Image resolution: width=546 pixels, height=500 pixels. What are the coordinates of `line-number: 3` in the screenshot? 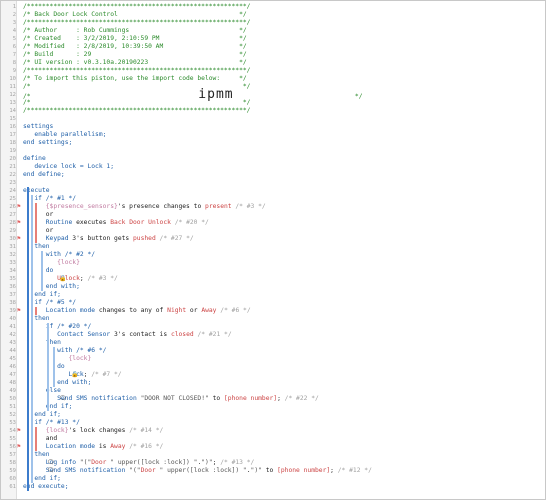 It's located at (14, 23).